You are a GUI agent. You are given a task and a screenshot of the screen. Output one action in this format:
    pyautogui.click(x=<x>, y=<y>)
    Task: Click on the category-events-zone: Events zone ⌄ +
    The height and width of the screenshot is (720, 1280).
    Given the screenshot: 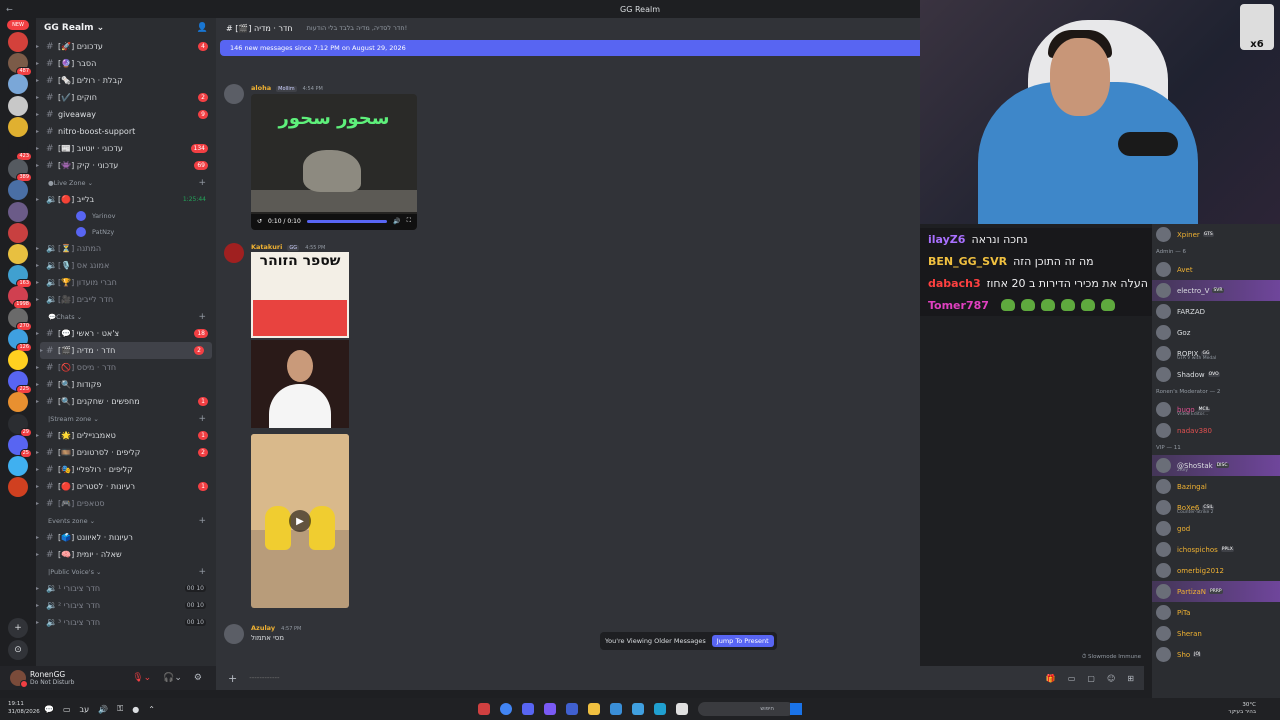 What is the action you would take?
    pyautogui.click(x=126, y=520)
    